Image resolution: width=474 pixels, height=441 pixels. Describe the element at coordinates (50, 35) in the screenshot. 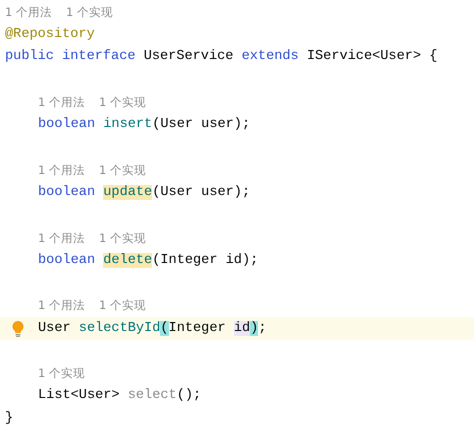

I see `code-line: @Repository` at that location.